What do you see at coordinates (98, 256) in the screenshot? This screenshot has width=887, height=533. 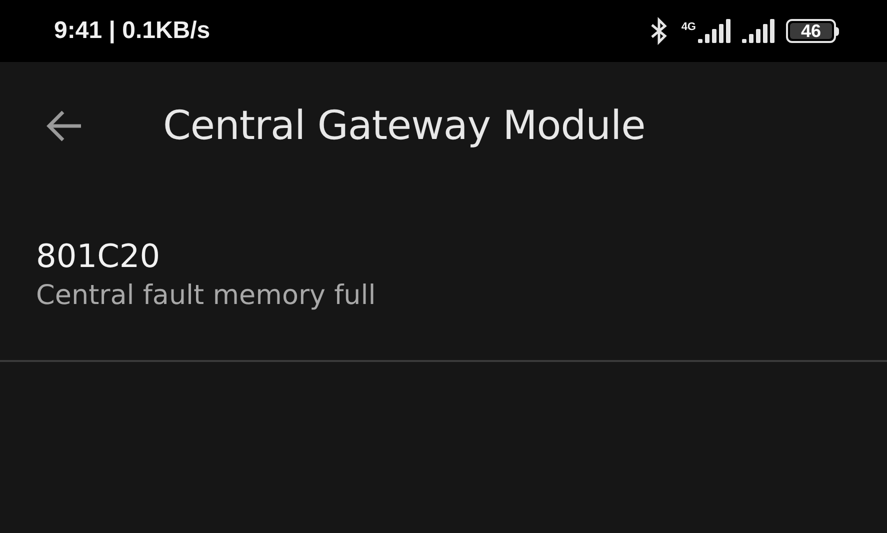 I see `fault-code: 801C20` at bounding box center [98, 256].